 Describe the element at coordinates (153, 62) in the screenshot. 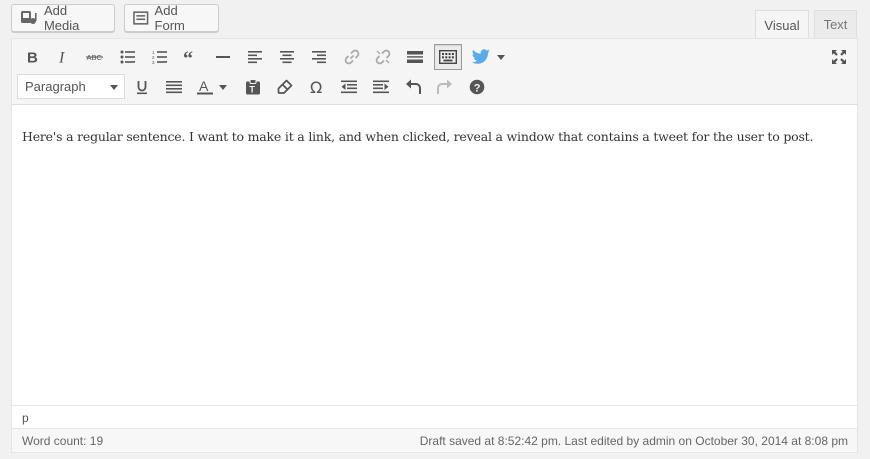

I see `svg-text: 3` at that location.